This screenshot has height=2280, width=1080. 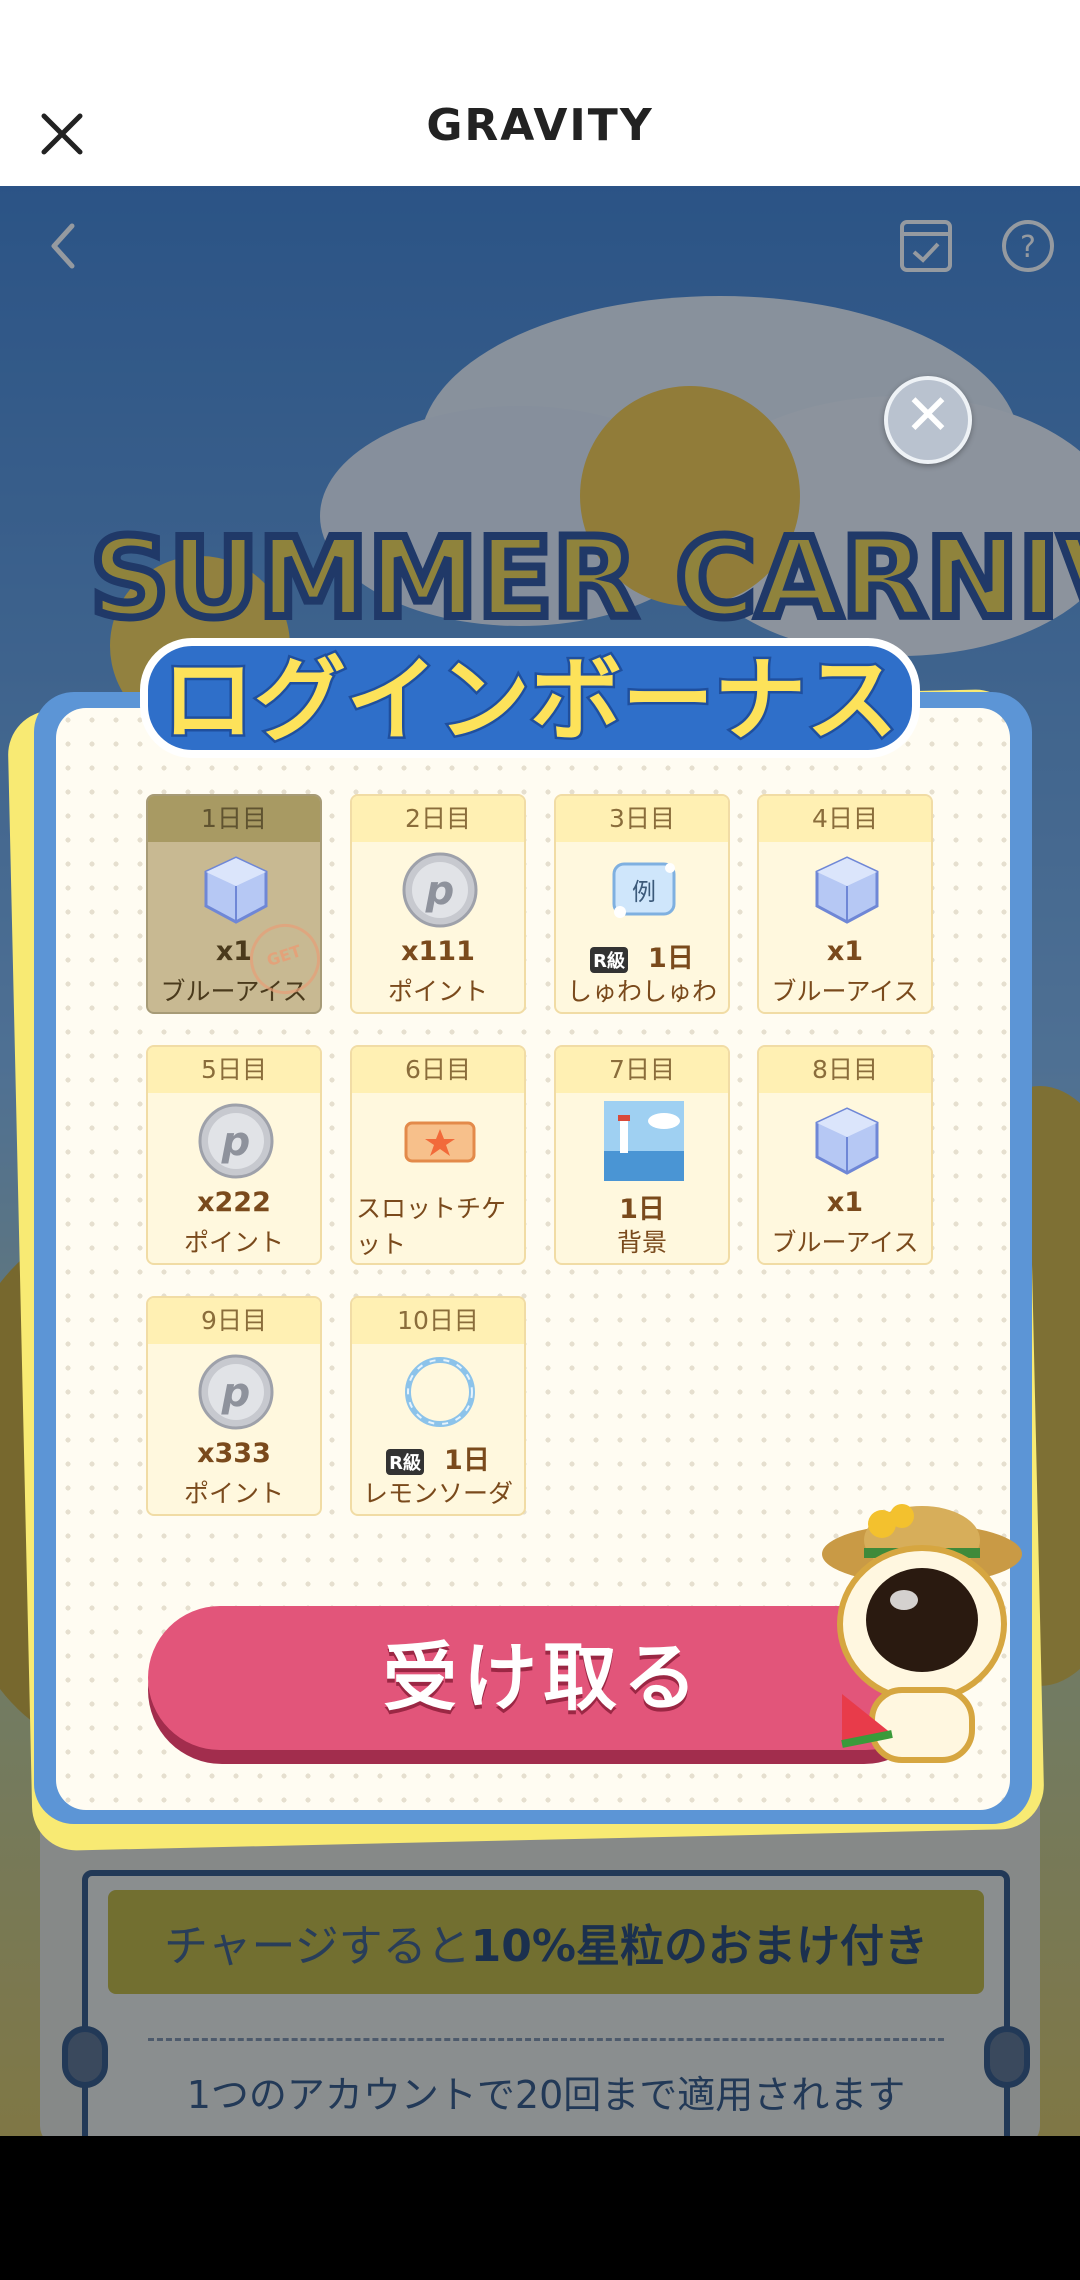 What do you see at coordinates (642, 819) in the screenshot?
I see `reward-day-label: 3日目` at bounding box center [642, 819].